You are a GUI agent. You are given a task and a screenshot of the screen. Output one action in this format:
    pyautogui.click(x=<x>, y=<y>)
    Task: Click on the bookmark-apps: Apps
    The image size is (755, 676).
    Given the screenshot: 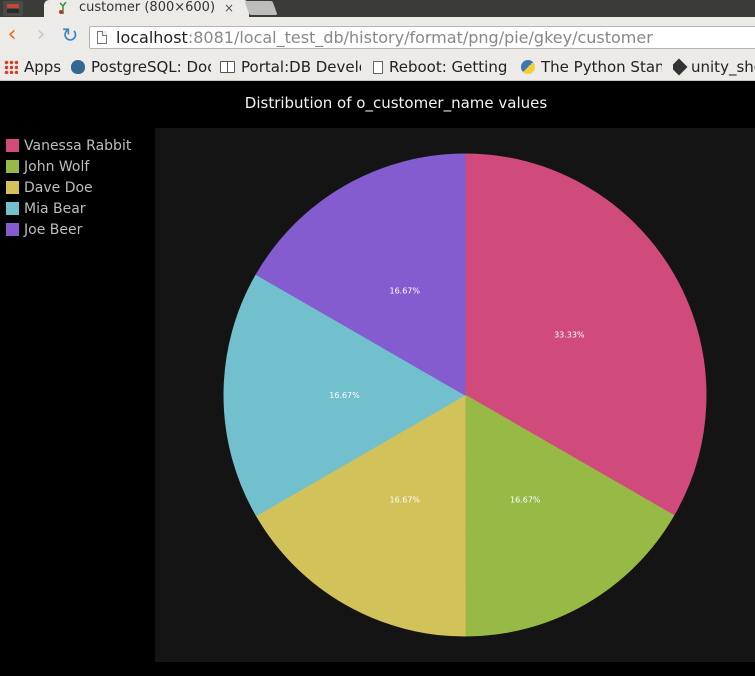 What is the action you would take?
    pyautogui.click(x=34, y=67)
    